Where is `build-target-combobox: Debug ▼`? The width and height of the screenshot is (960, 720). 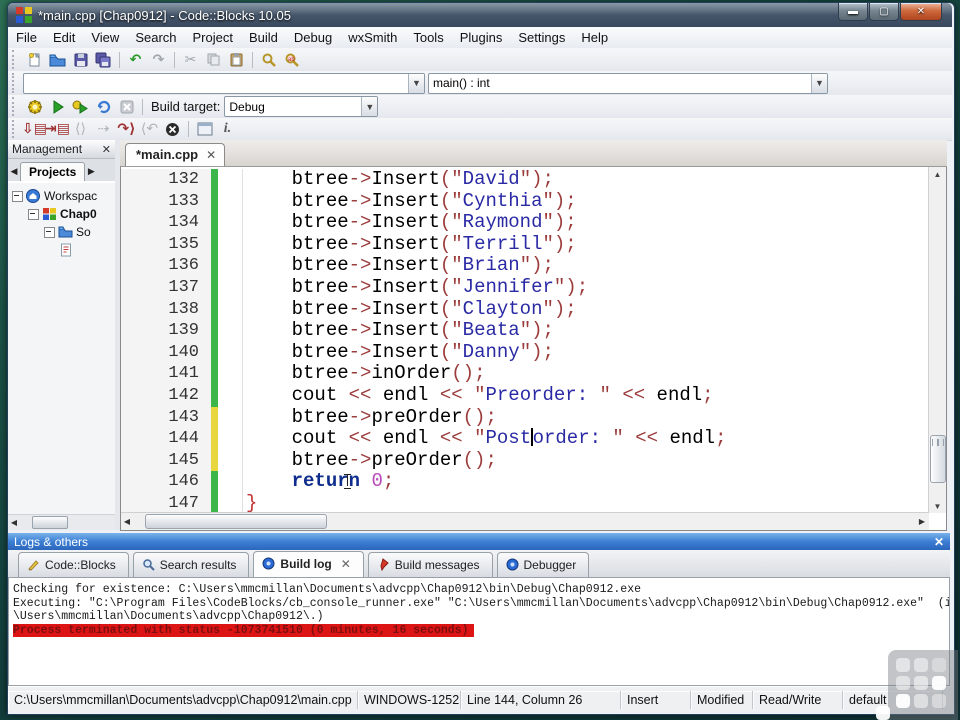
build-target-combobox: Debug ▼ is located at coordinates (301, 106).